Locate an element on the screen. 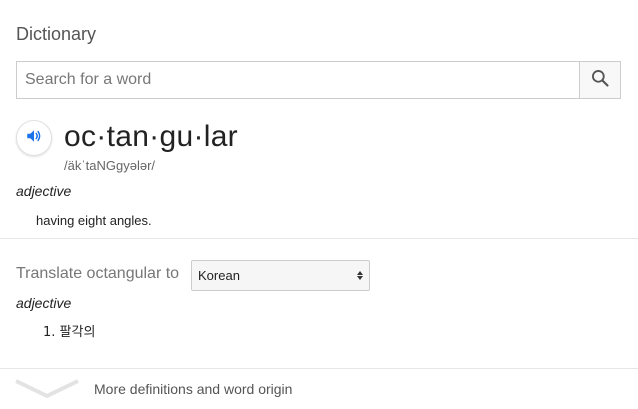 The width and height of the screenshot is (638, 409). search-button is located at coordinates (599, 80).